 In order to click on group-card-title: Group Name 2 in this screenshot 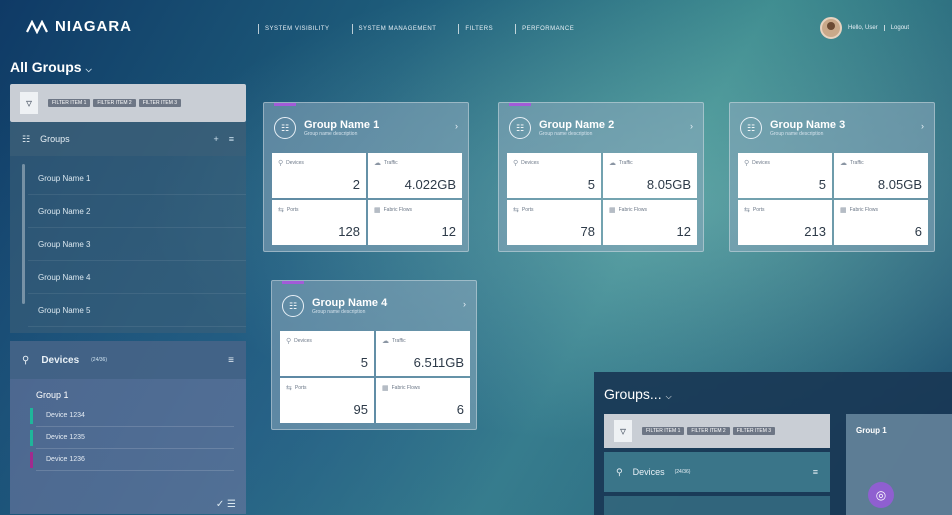, I will do `click(577, 125)`.